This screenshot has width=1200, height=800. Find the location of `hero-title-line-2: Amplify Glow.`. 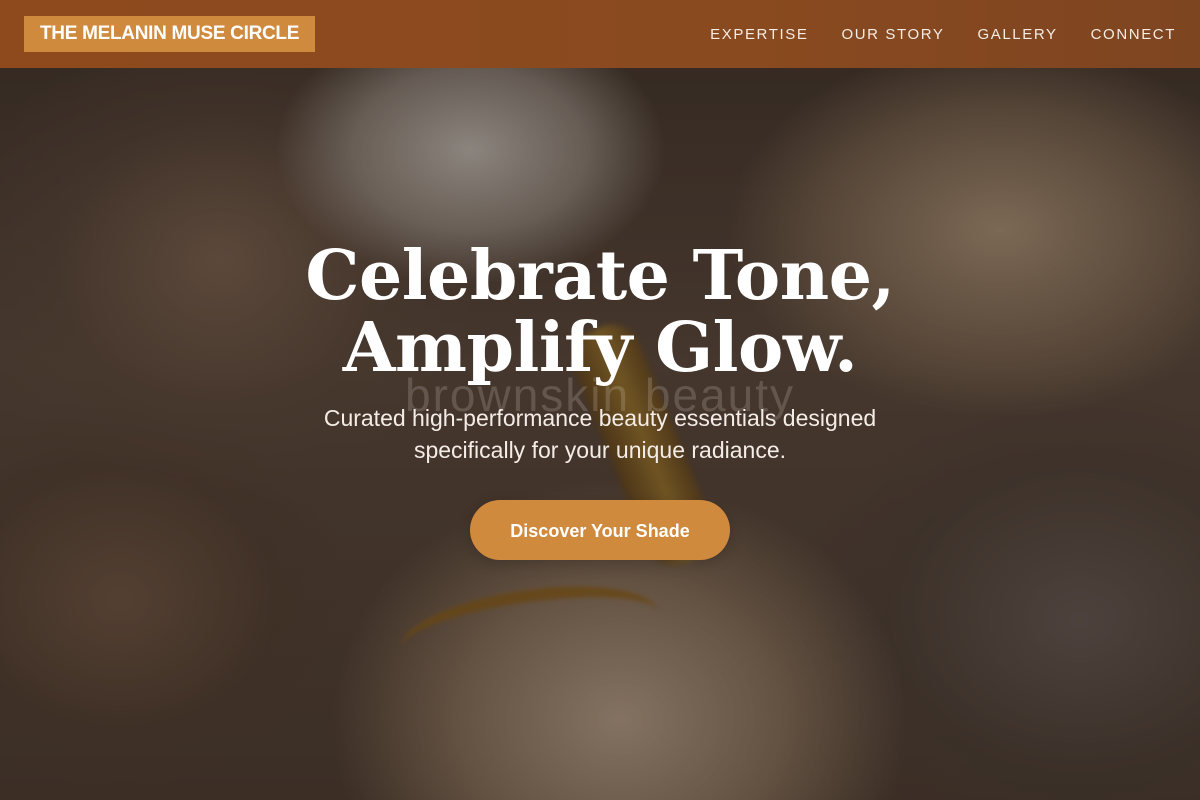

hero-title-line-2: Amplify Glow. is located at coordinates (600, 348).